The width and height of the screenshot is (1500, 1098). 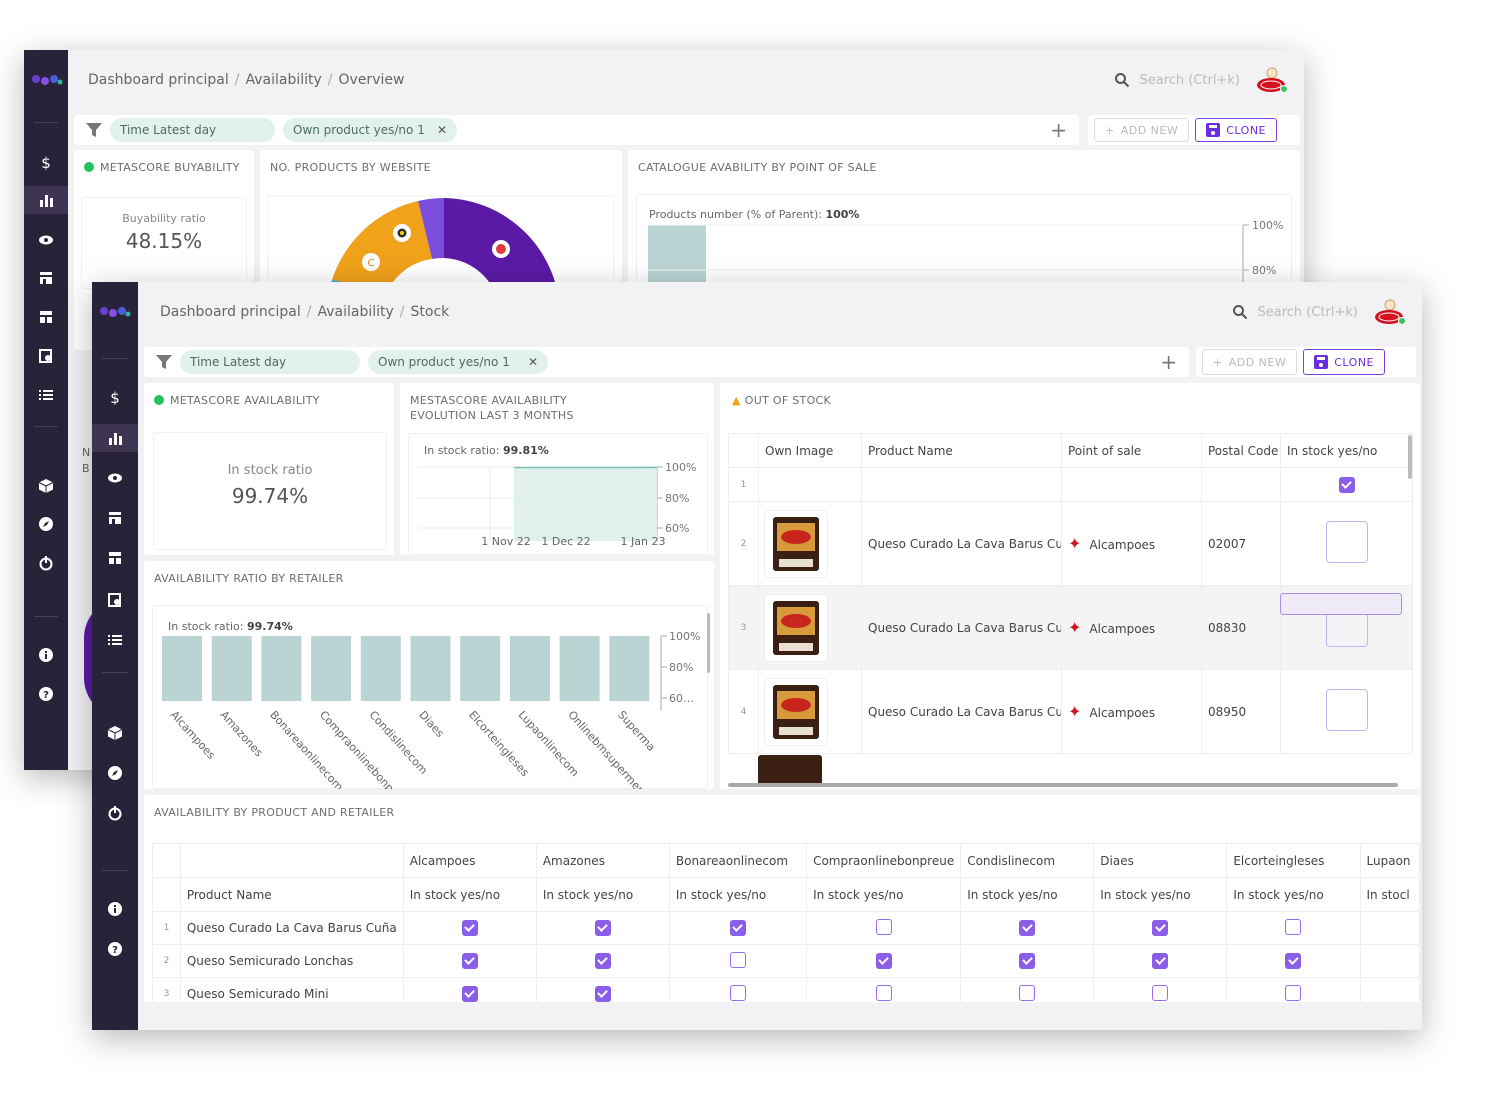 What do you see at coordinates (786, 961) in the screenshot?
I see `table-row: 2 Queso Semicurado Lonchas` at bounding box center [786, 961].